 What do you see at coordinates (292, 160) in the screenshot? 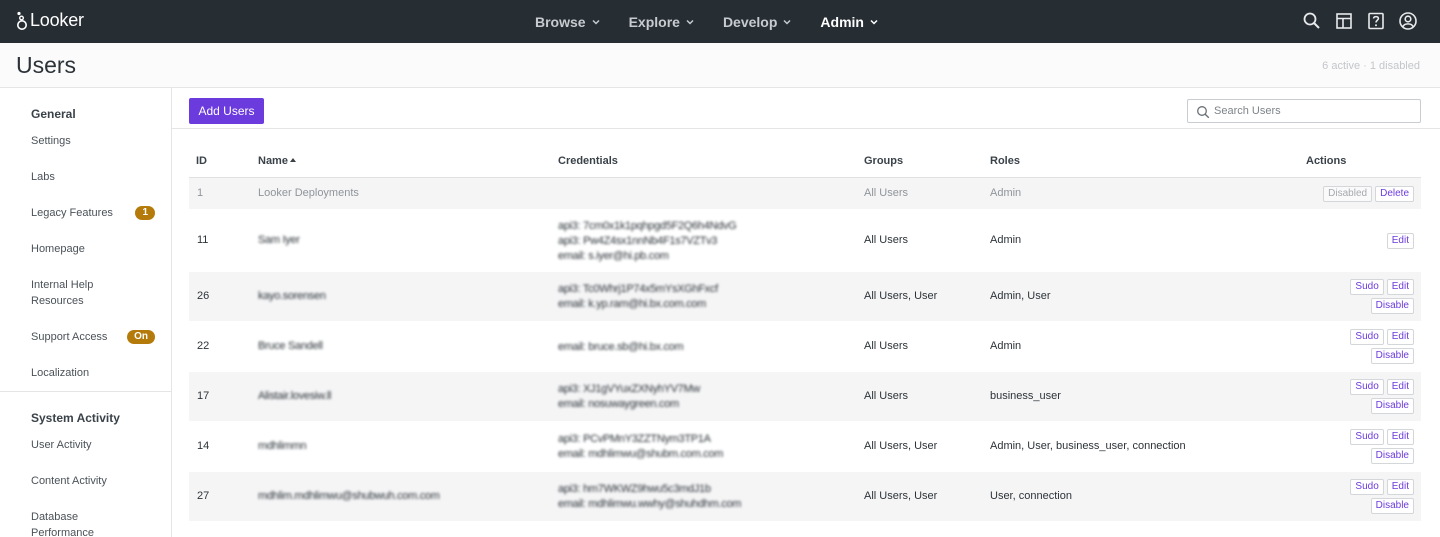
I see `sort-asc-icon` at bounding box center [292, 160].